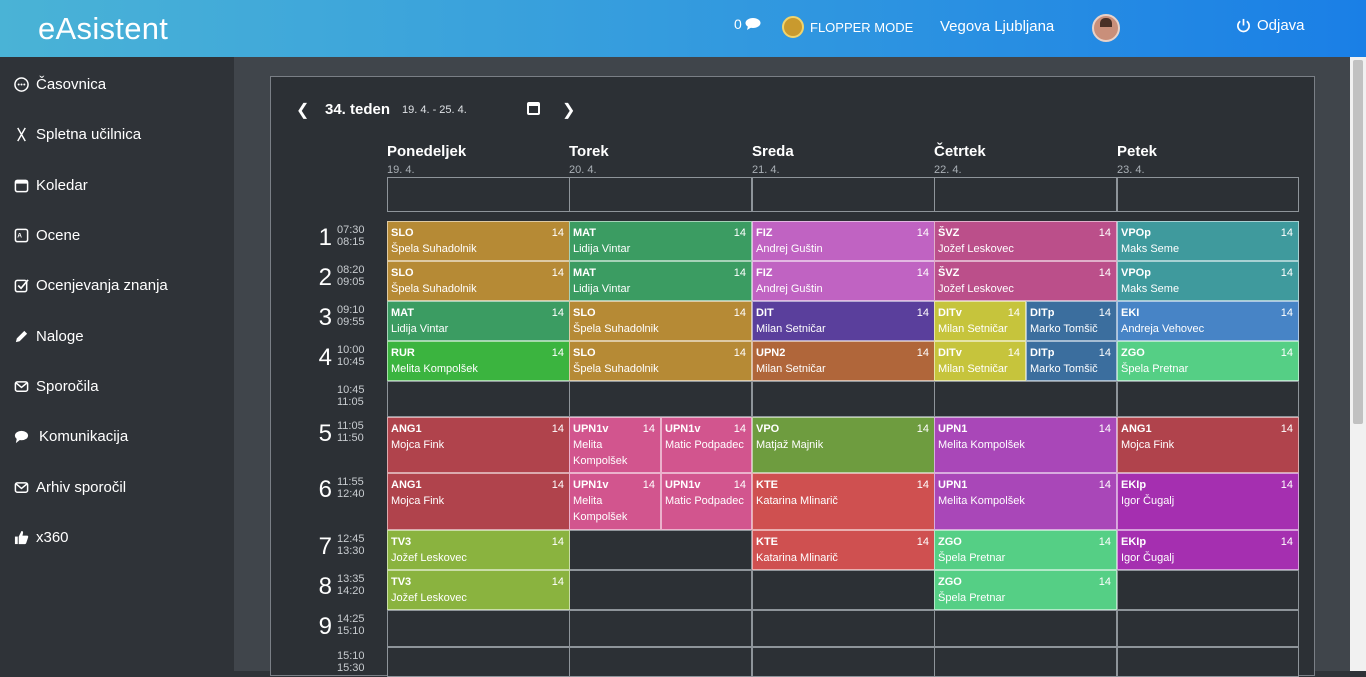 The width and height of the screenshot is (1366, 677). Describe the element at coordinates (47, 235) in the screenshot. I see `sidebar-item-4: A Ocene` at that location.